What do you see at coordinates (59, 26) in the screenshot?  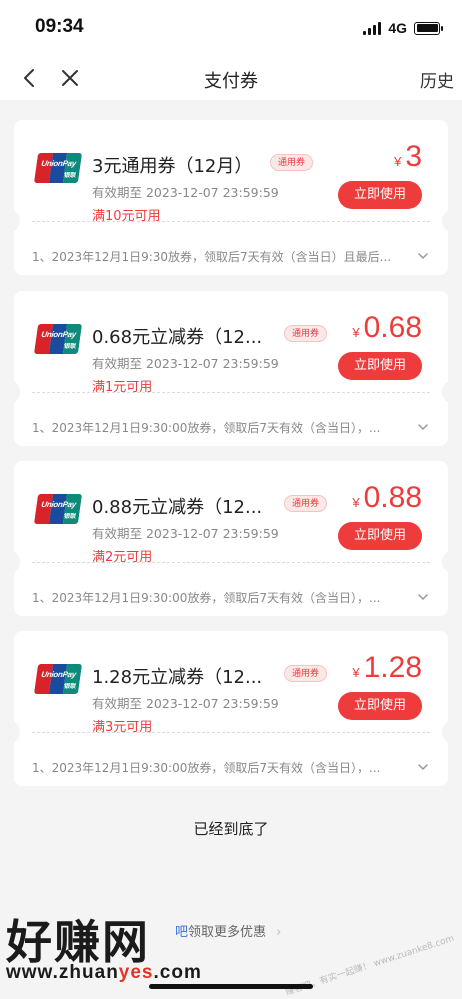 I see `status-time: 09:34` at bounding box center [59, 26].